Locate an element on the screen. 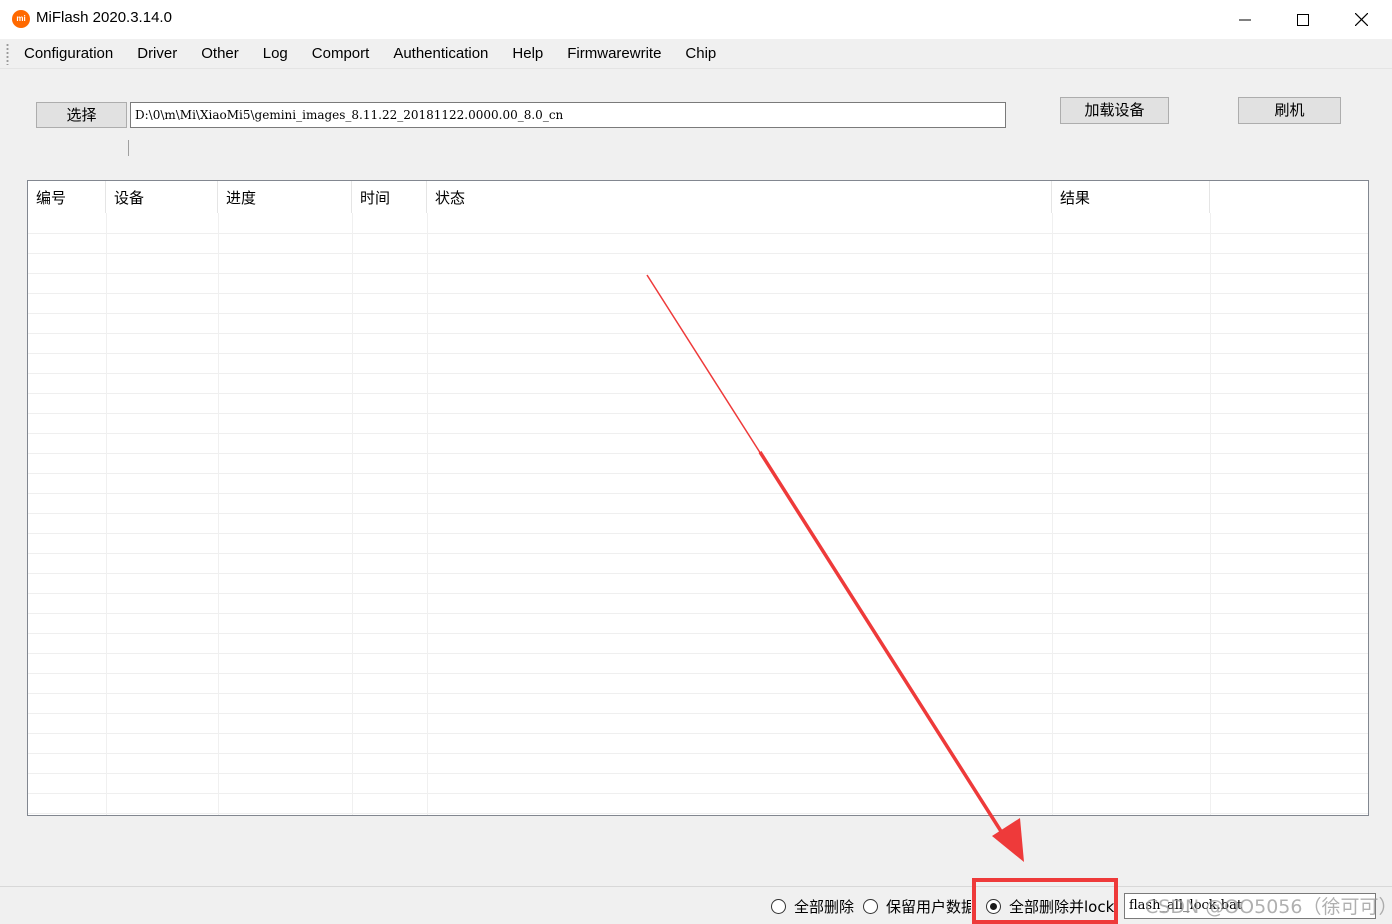 This screenshot has width=1392, height=924. flash-button: 刷机 is located at coordinates (1289, 110).